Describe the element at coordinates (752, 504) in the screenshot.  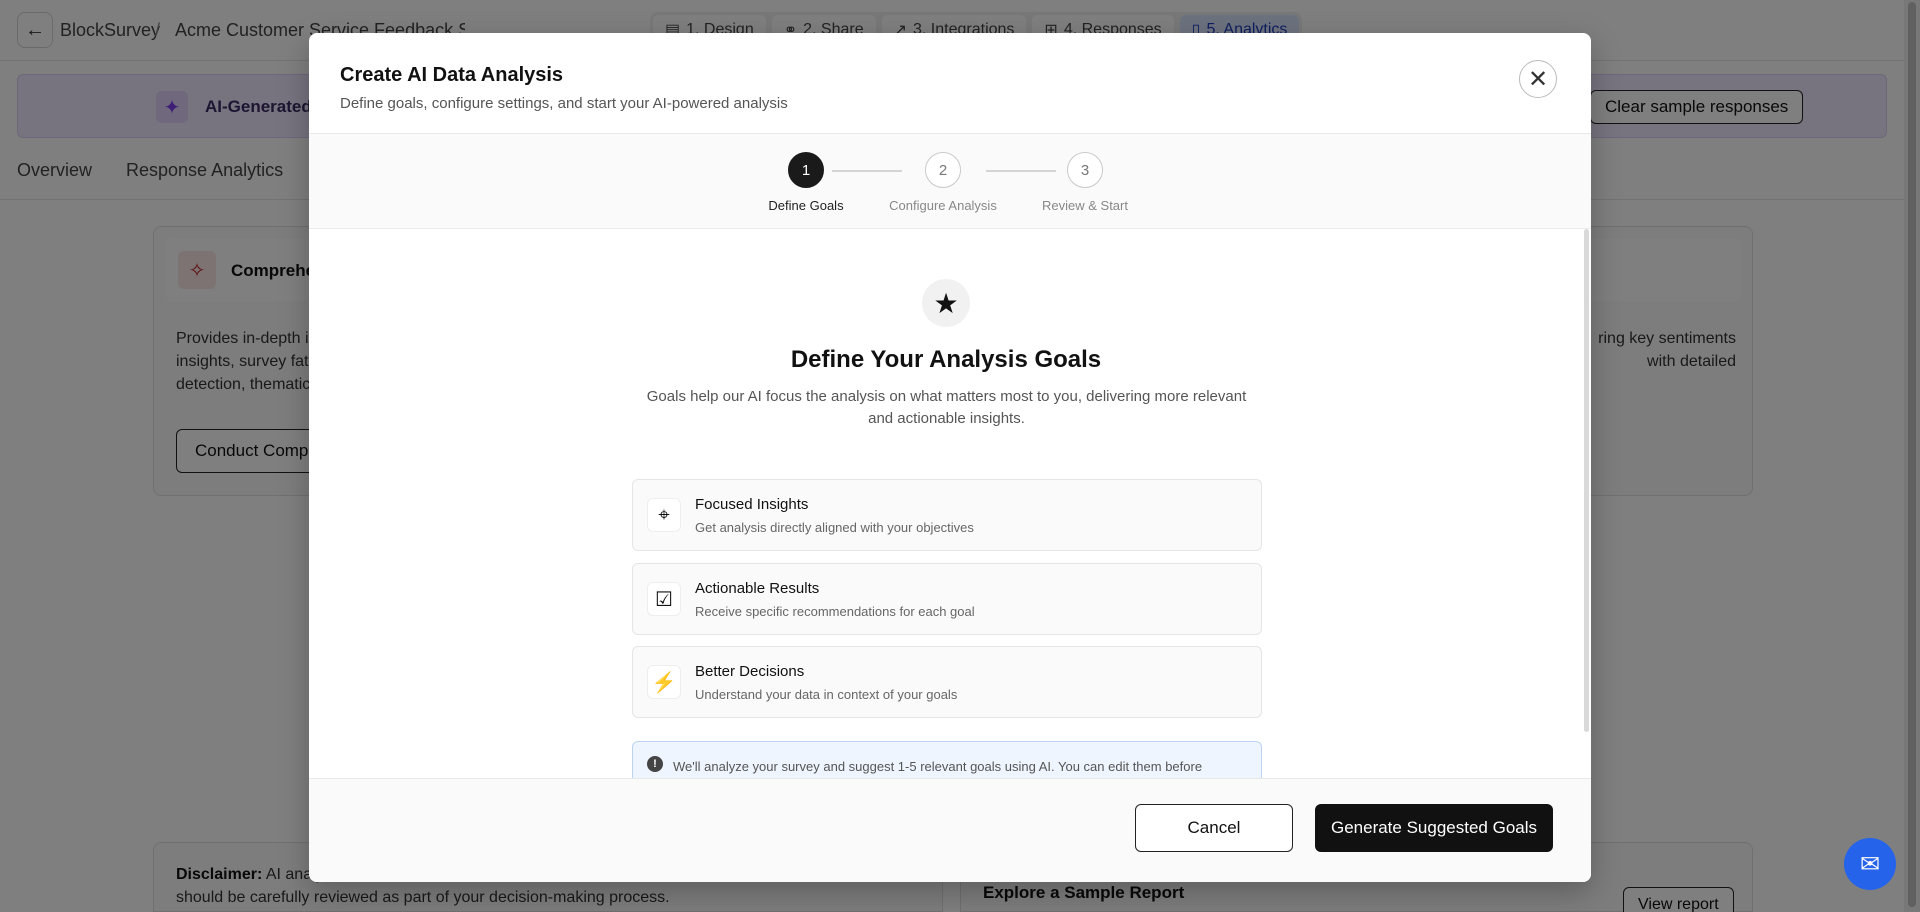
I see `feature-title: Focused Insights` at that location.